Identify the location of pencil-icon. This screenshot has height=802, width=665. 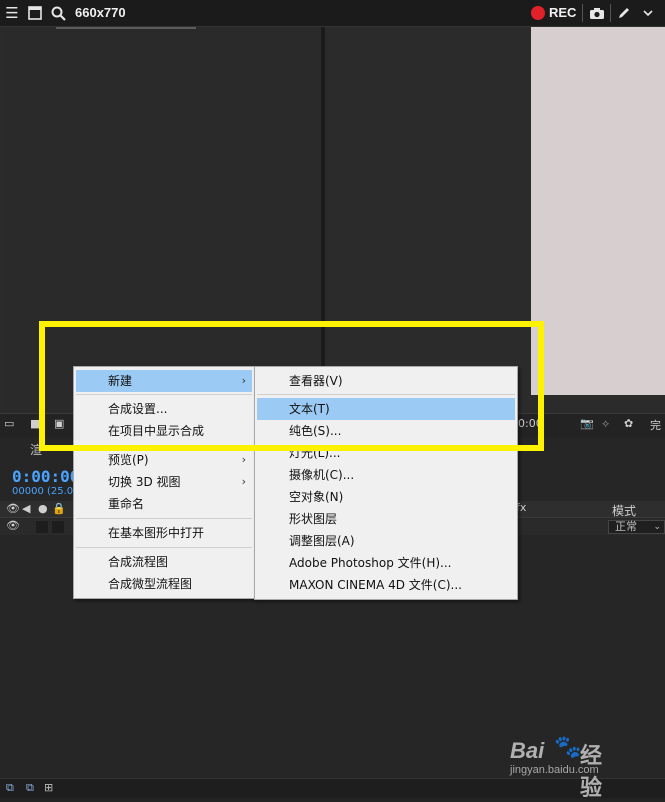
(624, 13).